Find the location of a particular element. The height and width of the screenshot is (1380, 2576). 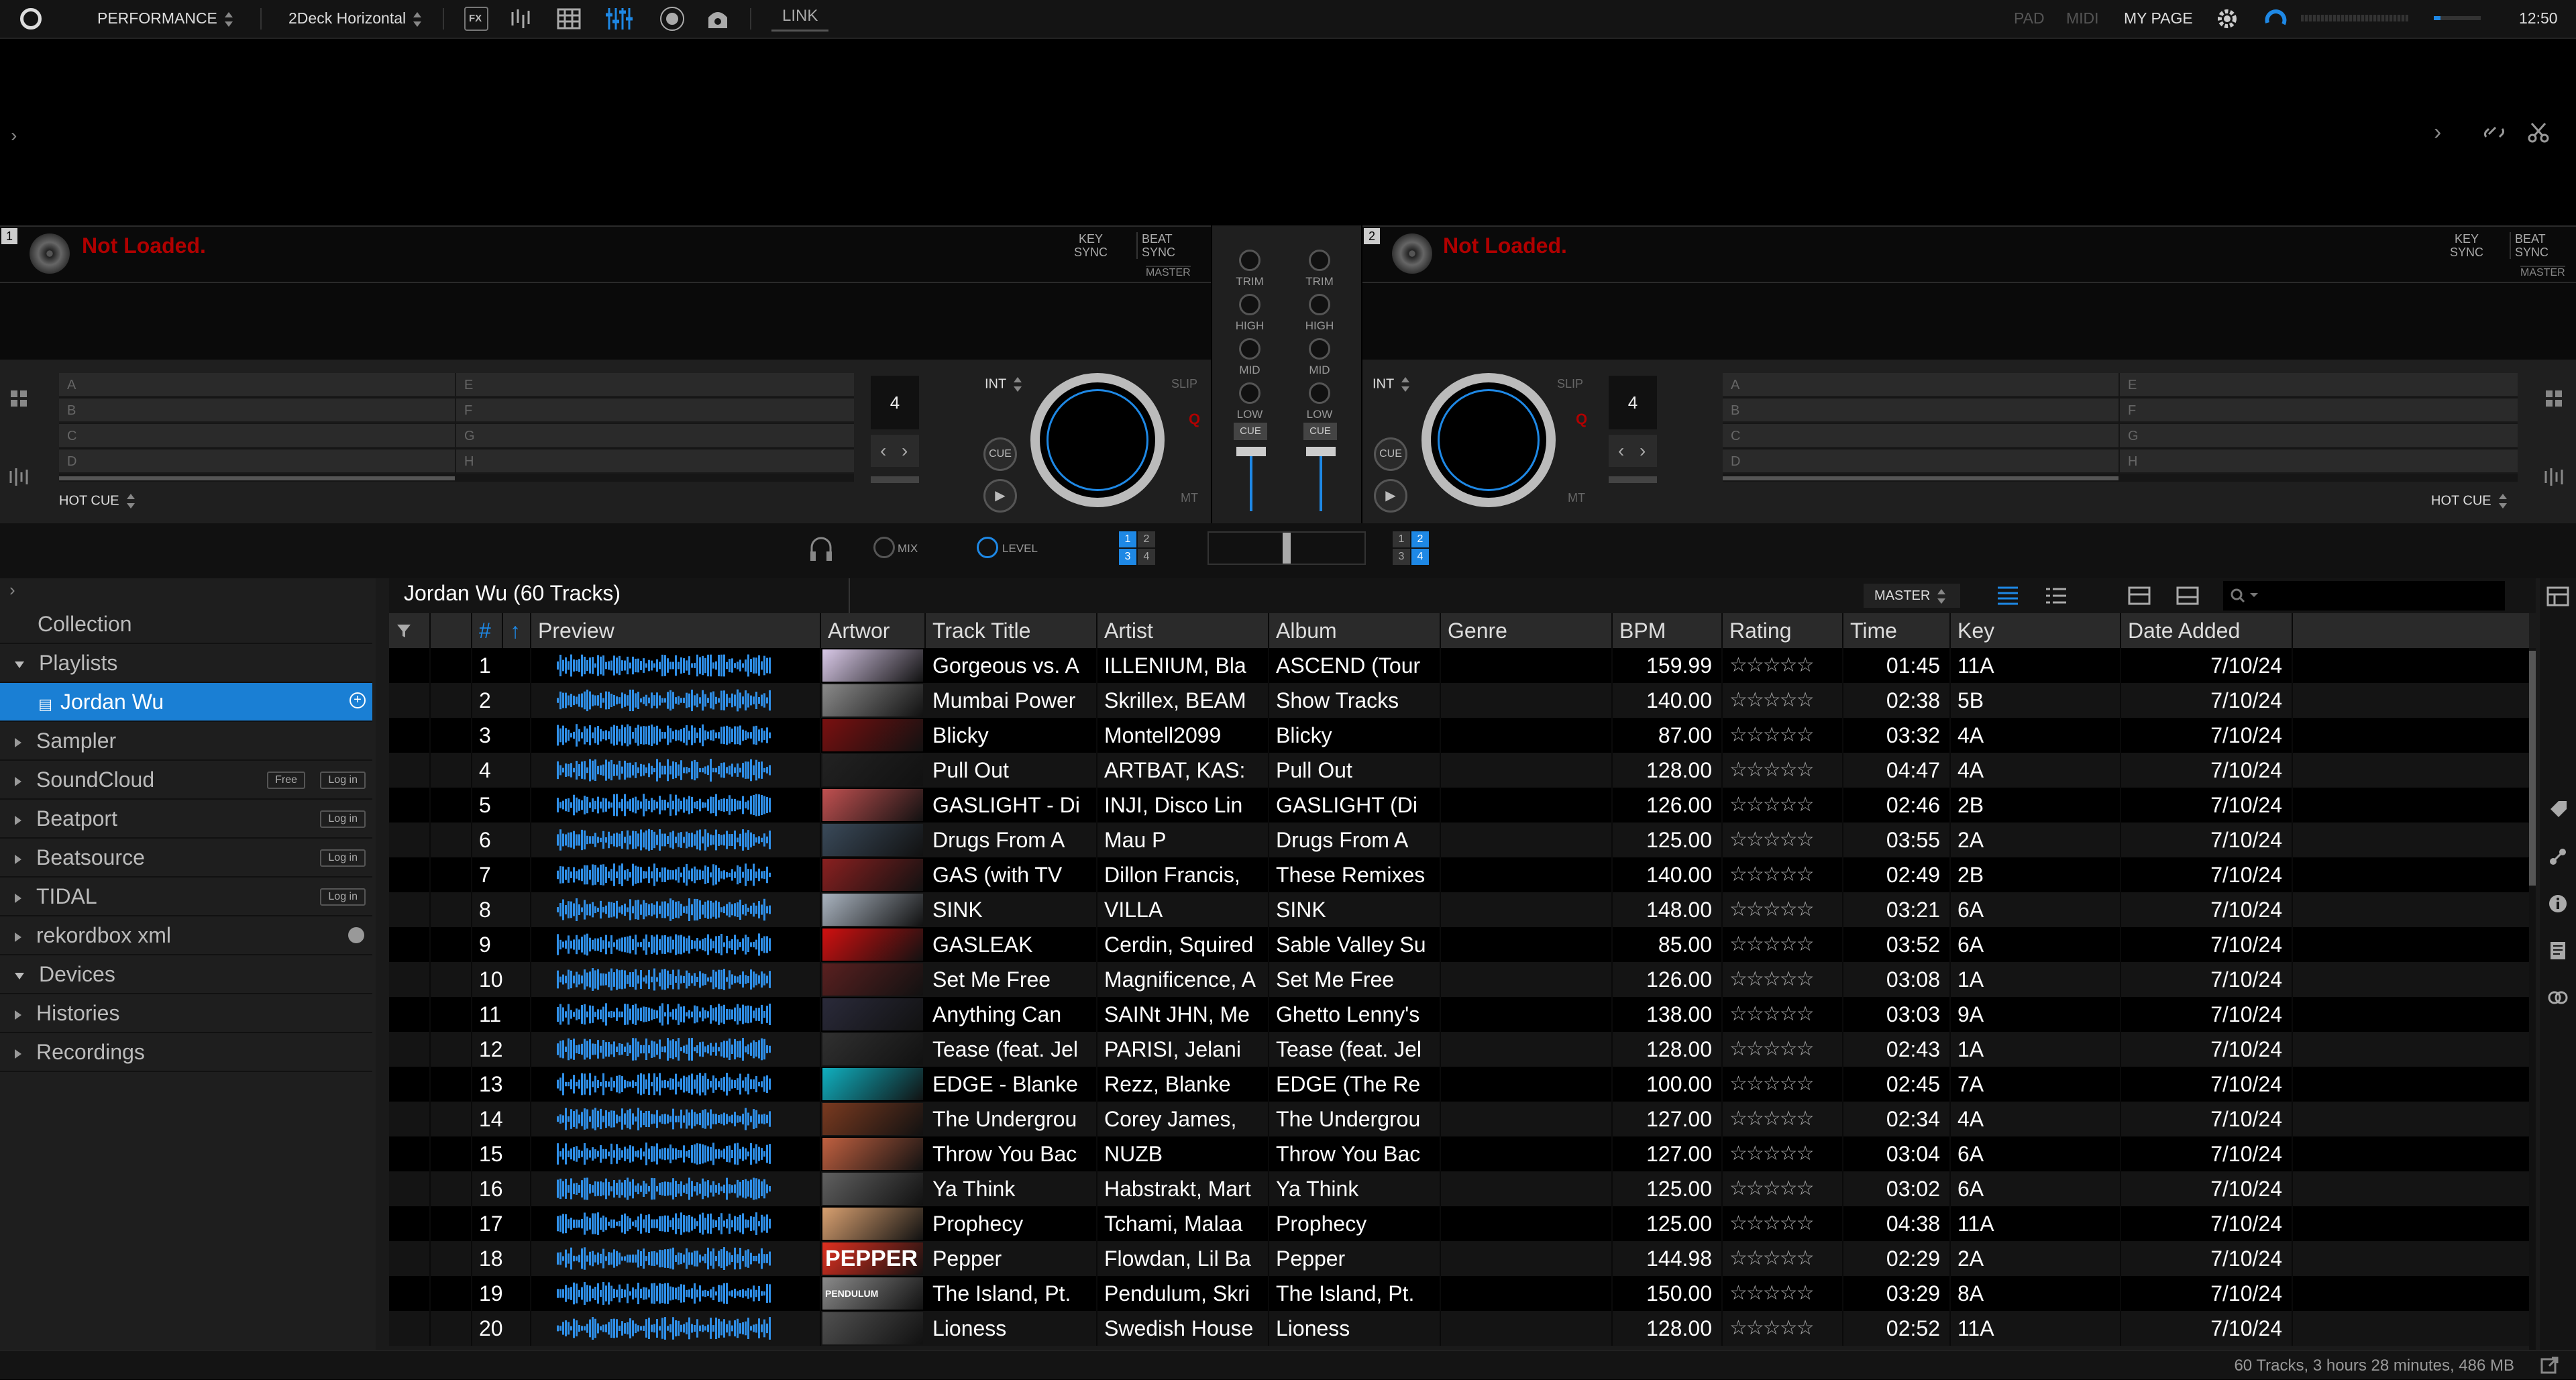

mode-selector: PERFORMANCE is located at coordinates (165, 18).